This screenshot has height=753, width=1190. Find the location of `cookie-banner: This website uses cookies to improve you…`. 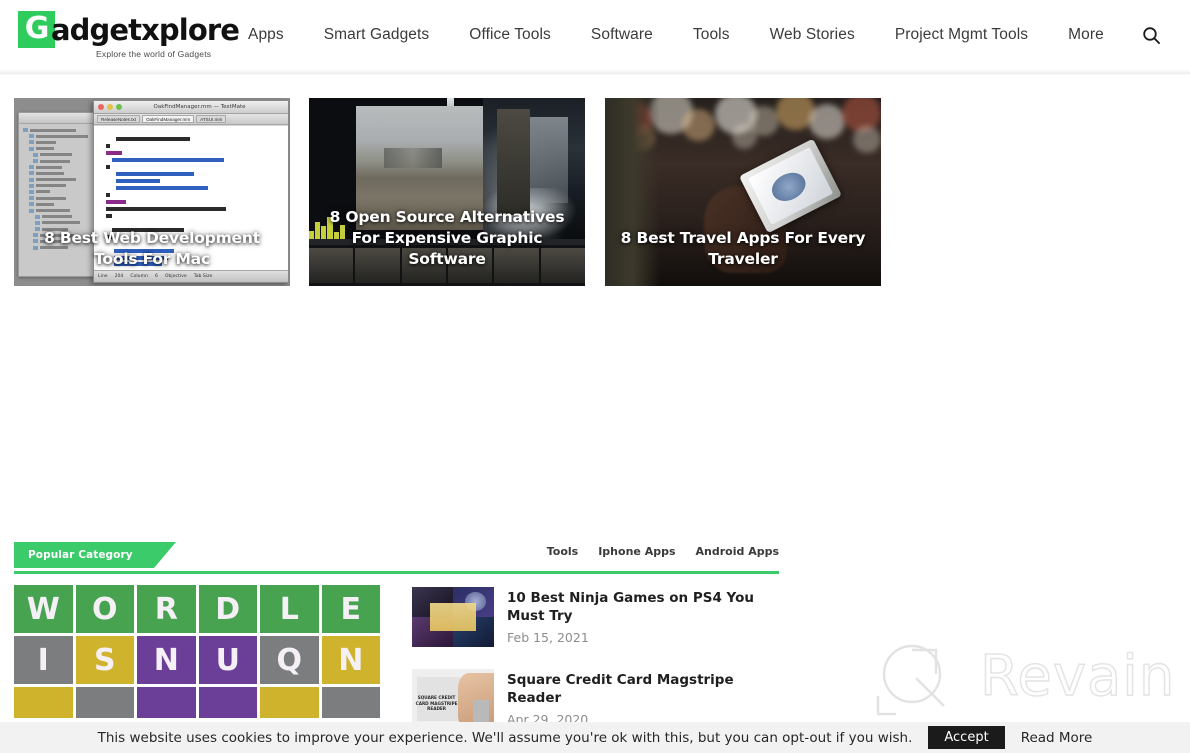

cookie-banner: This website uses cookies to improve you… is located at coordinates (595, 737).